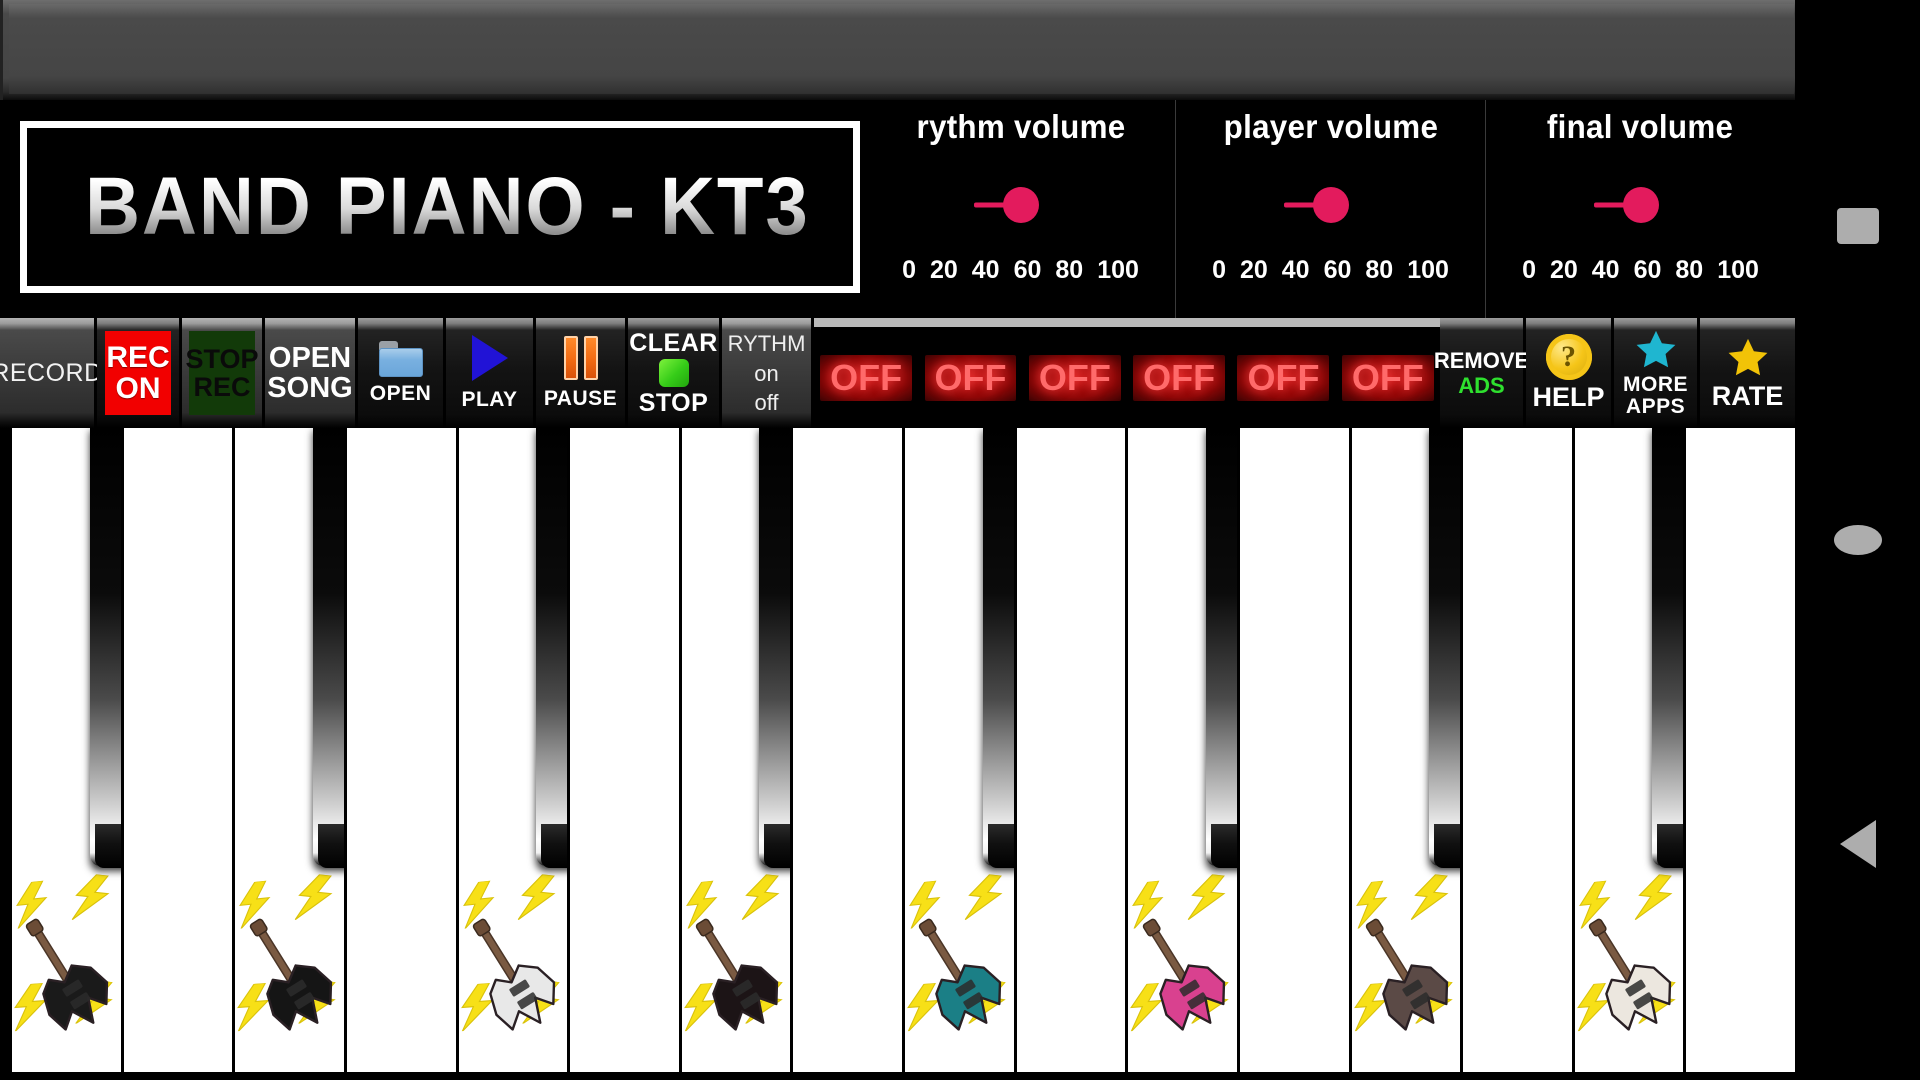  What do you see at coordinates (970, 377) in the screenshot?
I see `track-toggle-2: OFF` at bounding box center [970, 377].